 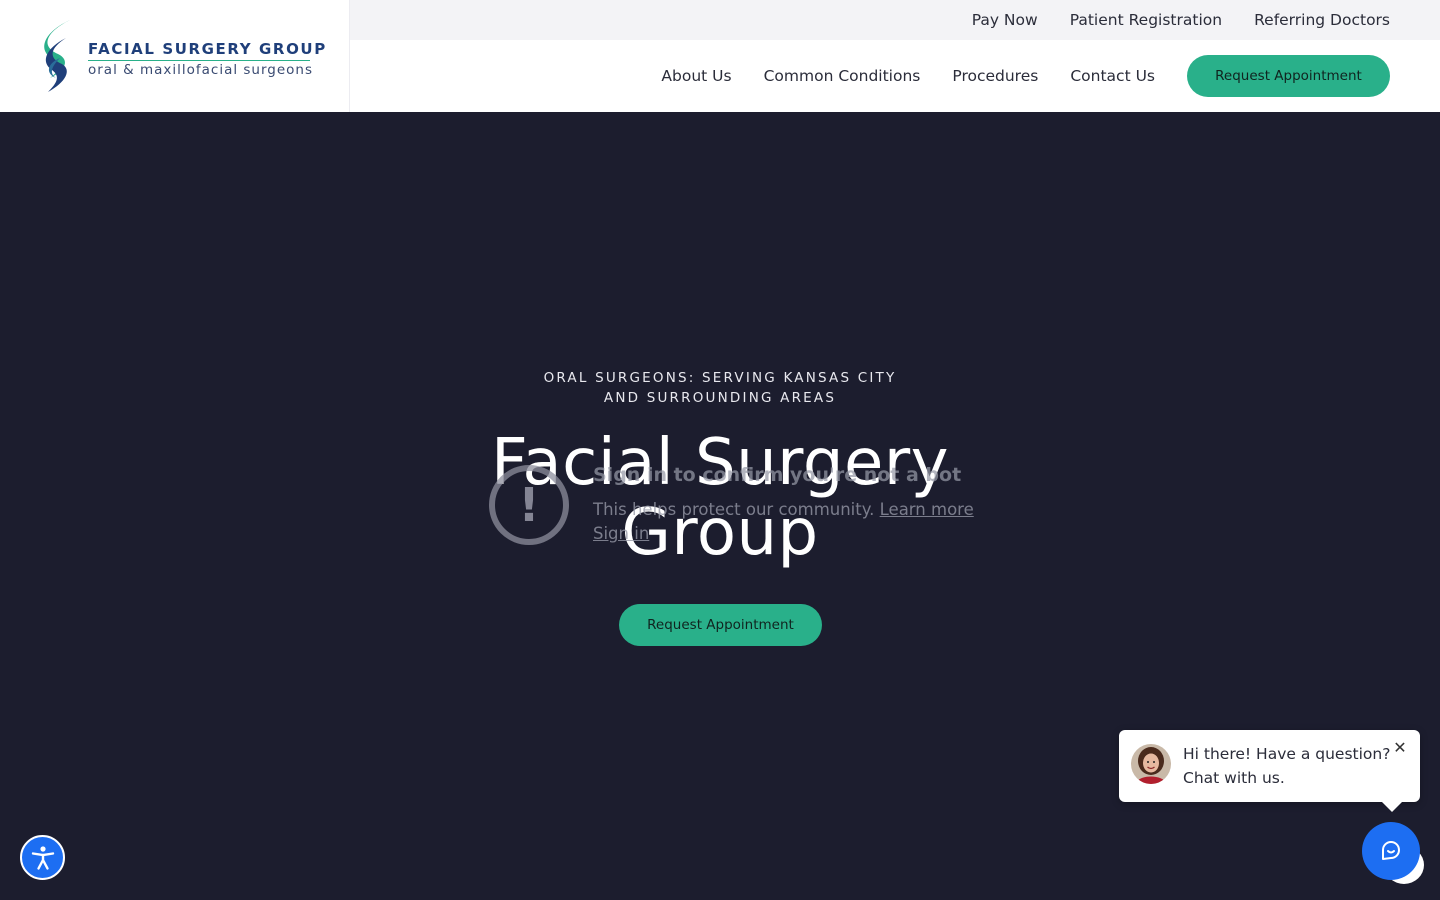 I want to click on nav-about-us: About Us, so click(x=696, y=76).